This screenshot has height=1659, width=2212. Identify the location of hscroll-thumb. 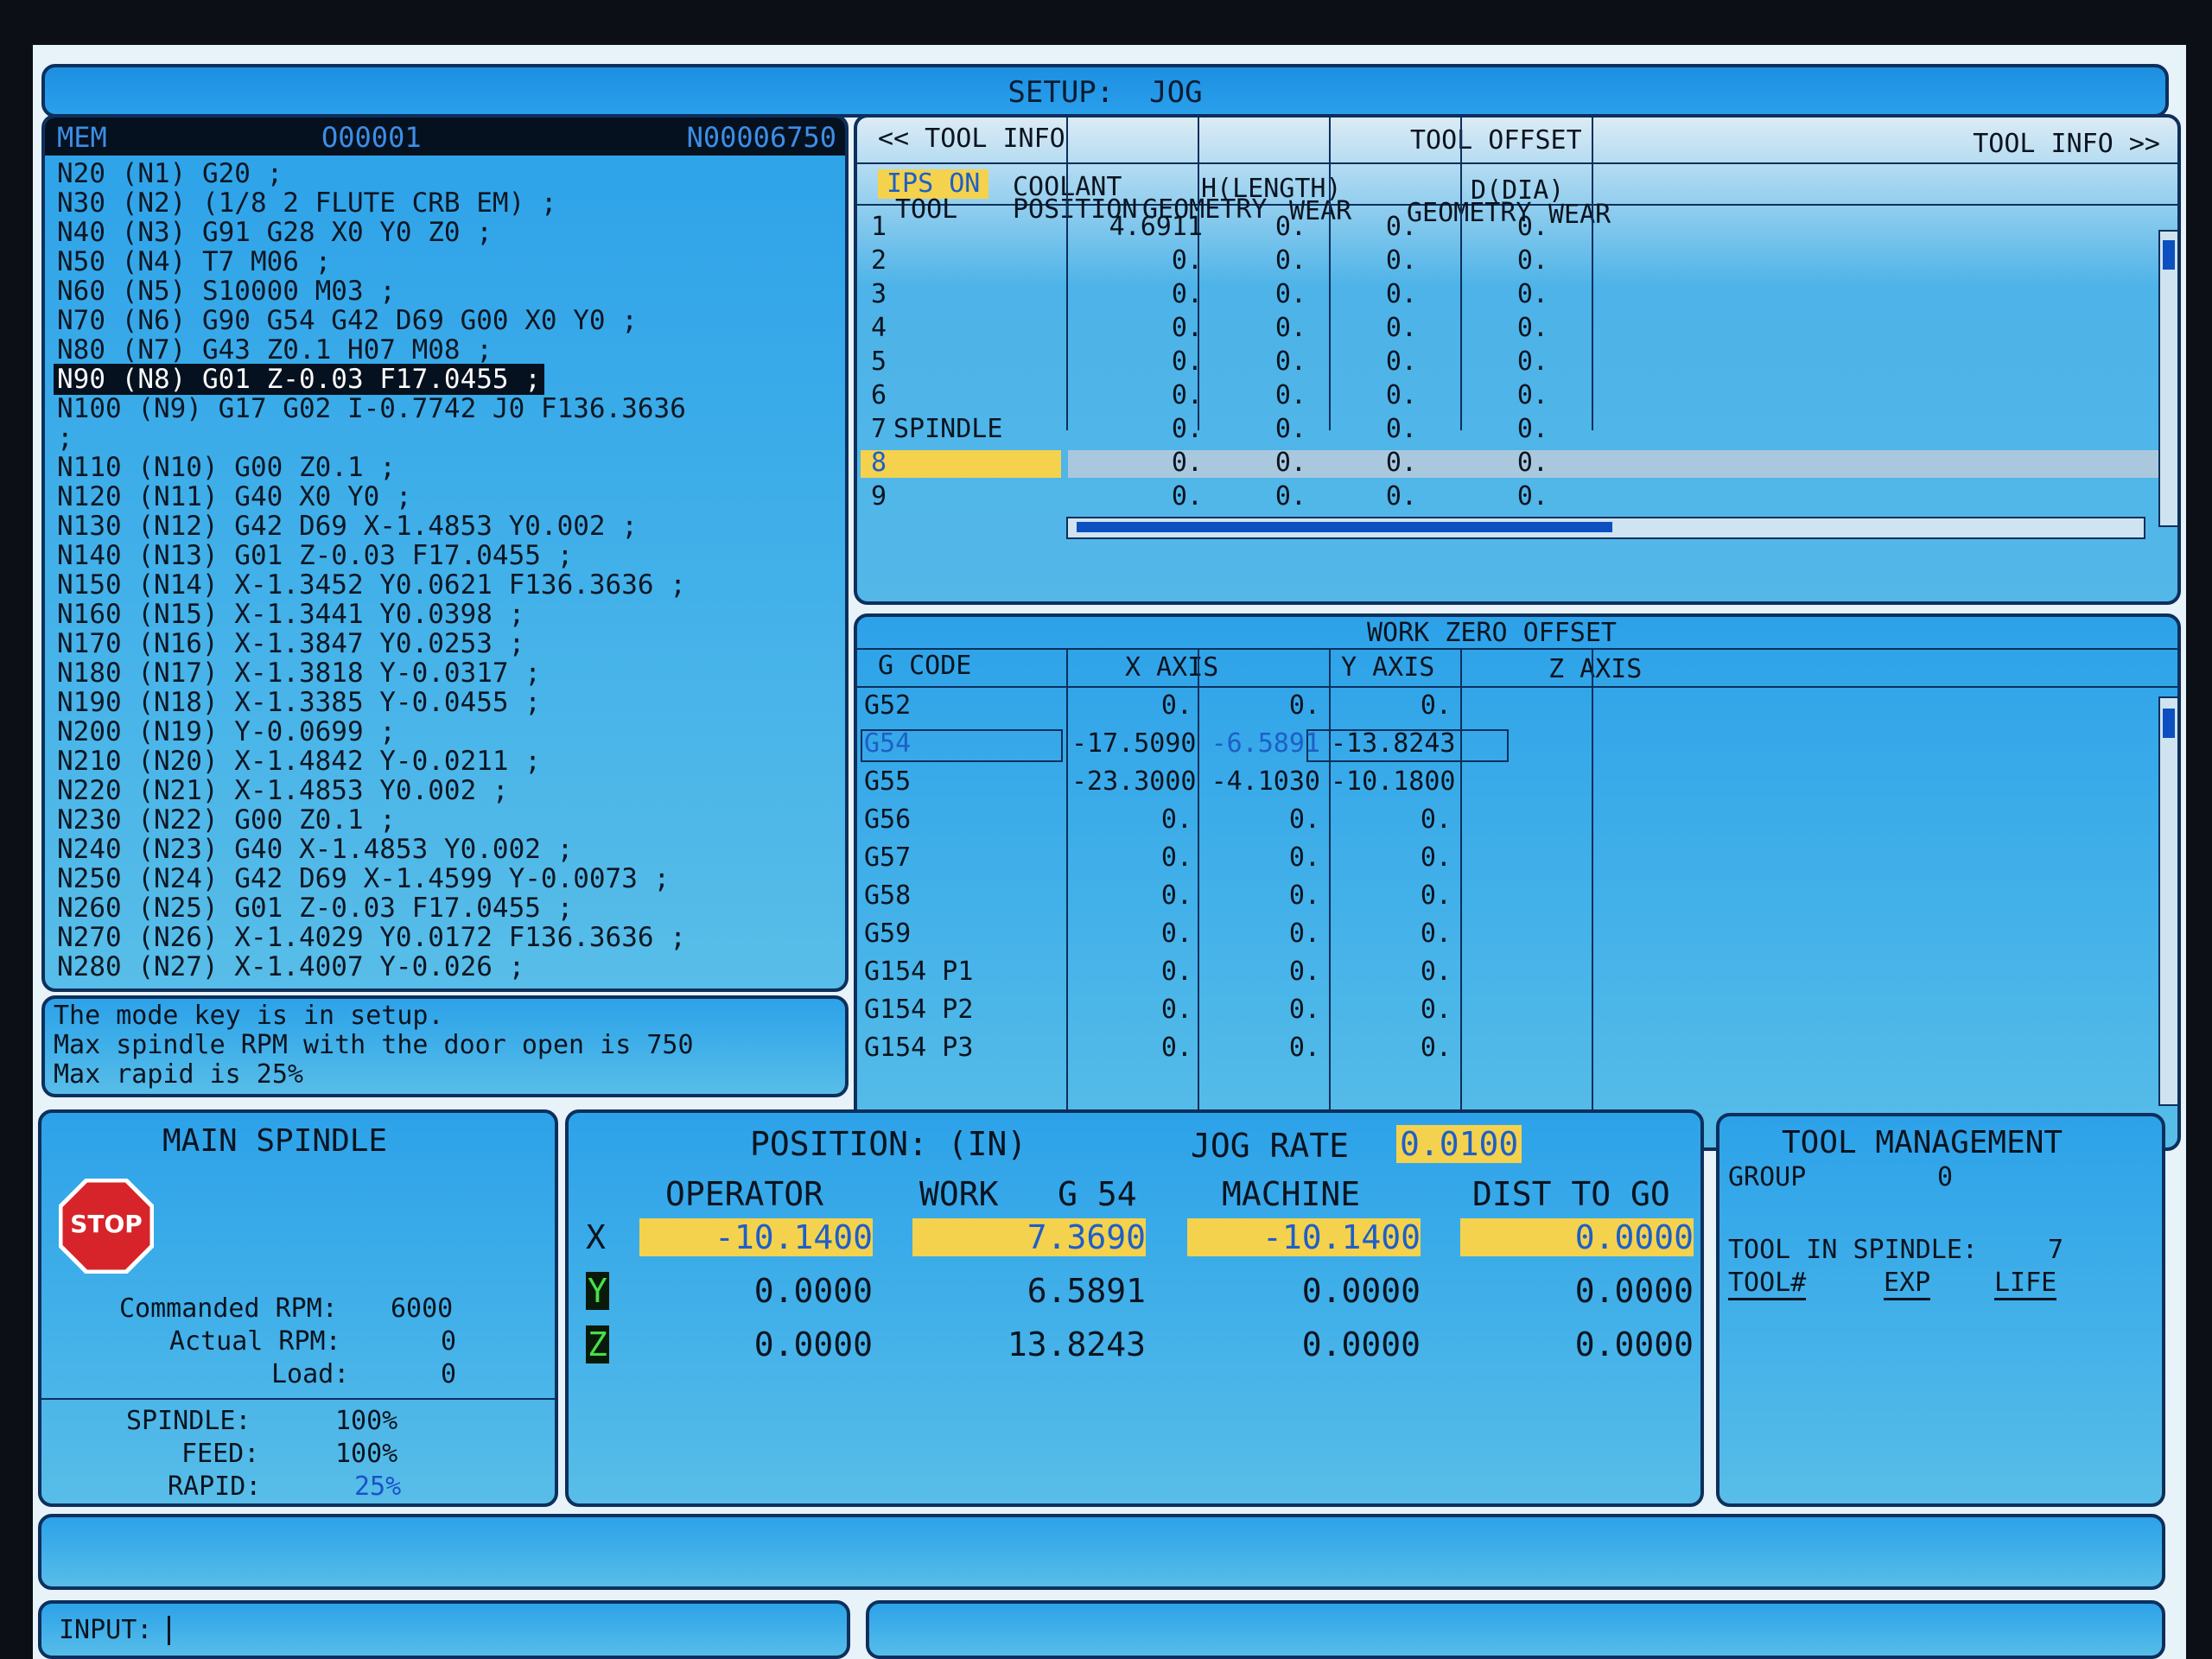
(1344, 527).